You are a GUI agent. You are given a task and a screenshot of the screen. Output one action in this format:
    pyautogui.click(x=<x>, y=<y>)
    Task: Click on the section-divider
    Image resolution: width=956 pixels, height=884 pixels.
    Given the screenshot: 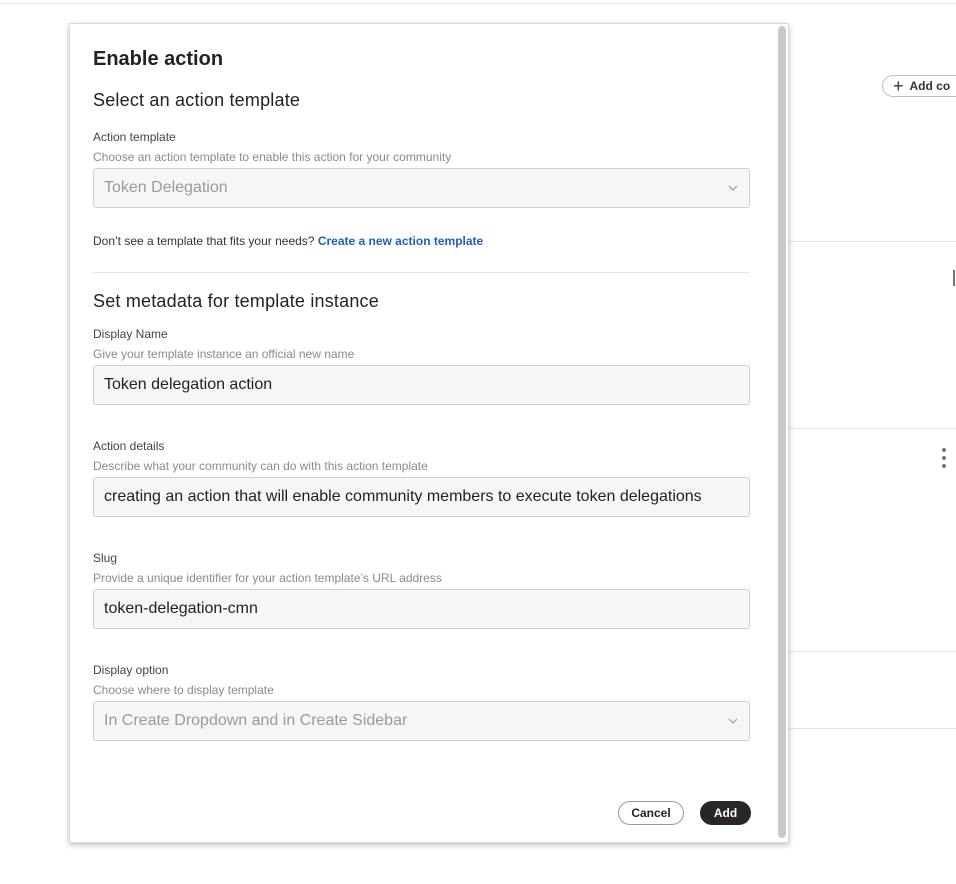 What is the action you would take?
    pyautogui.click(x=421, y=272)
    